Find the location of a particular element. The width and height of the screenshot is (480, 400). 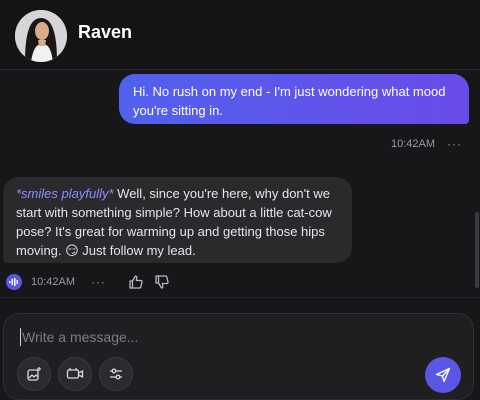

bot-message-meta: 10:42AM ··· is located at coordinates (93, 282).